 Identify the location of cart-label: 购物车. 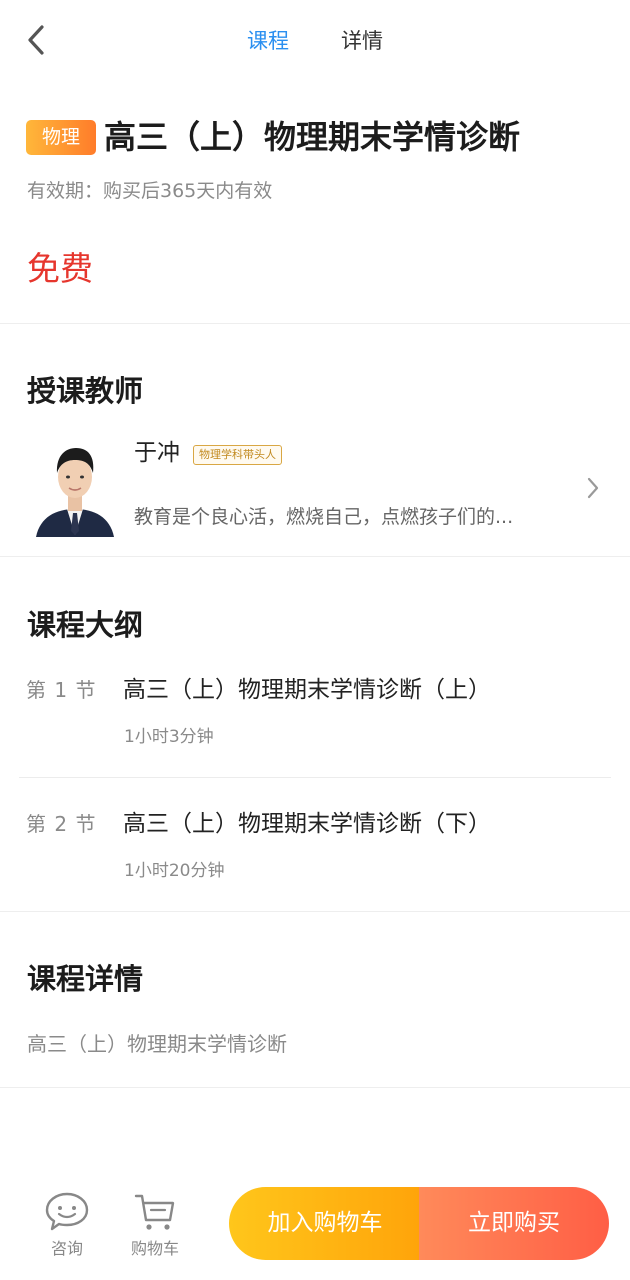
(154, 1248).